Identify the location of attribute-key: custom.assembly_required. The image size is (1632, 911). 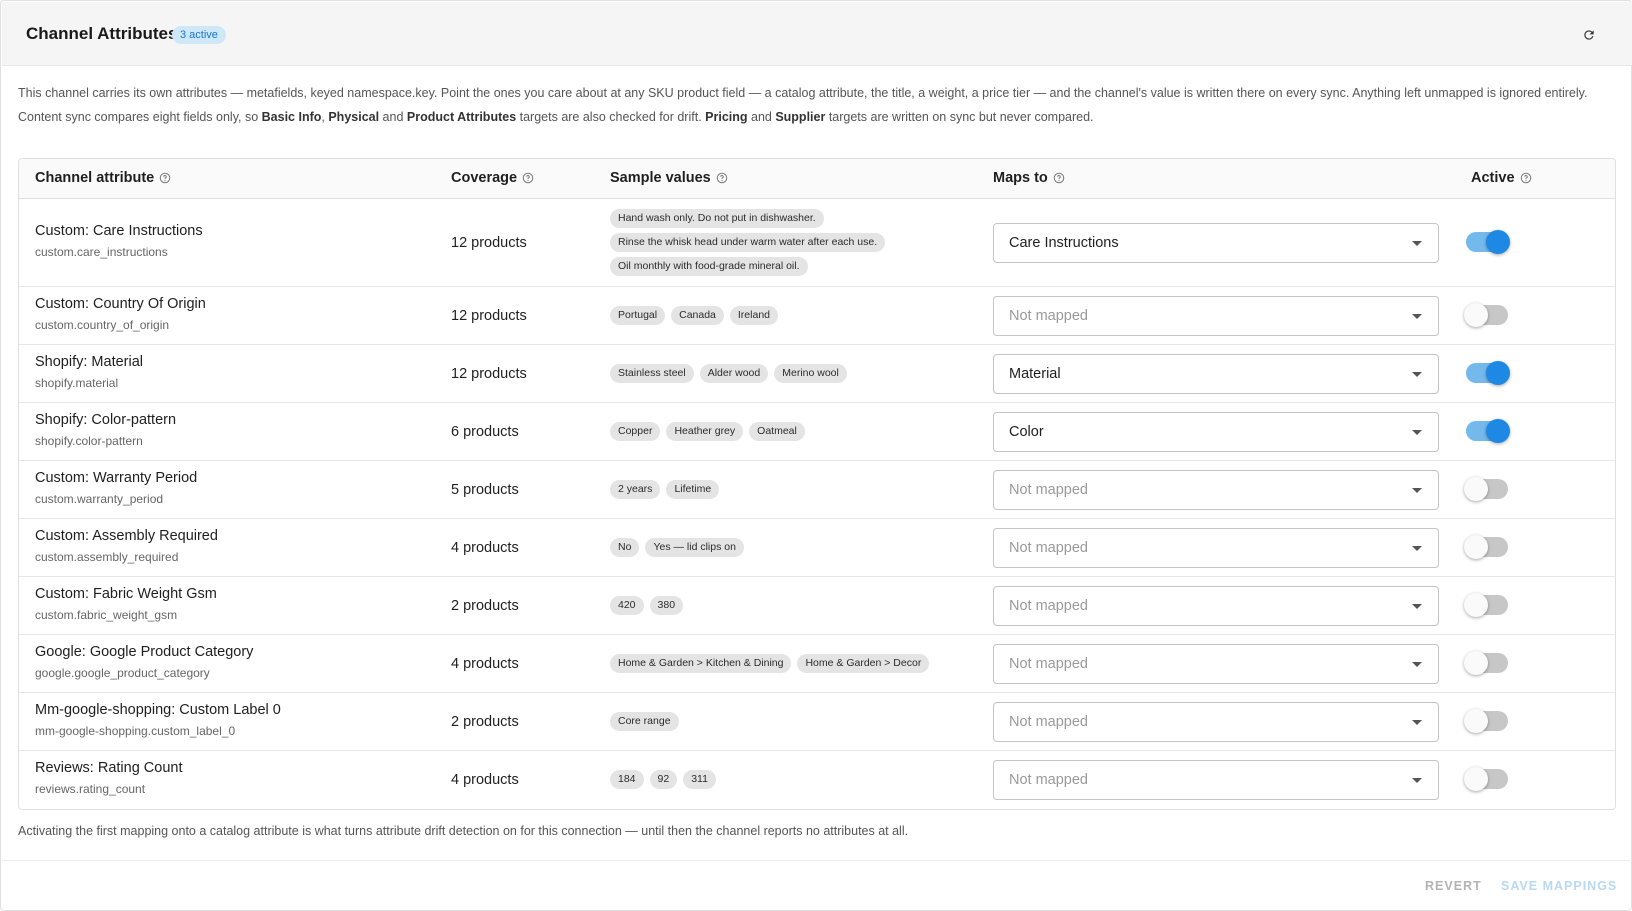
(107, 557).